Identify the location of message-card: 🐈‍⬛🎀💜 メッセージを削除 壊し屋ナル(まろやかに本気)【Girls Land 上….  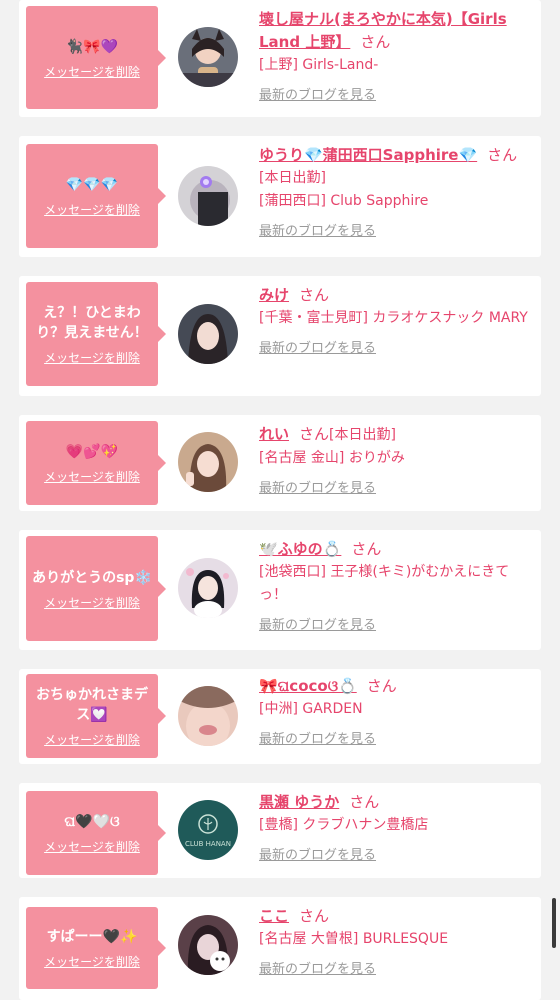
(280, 58).